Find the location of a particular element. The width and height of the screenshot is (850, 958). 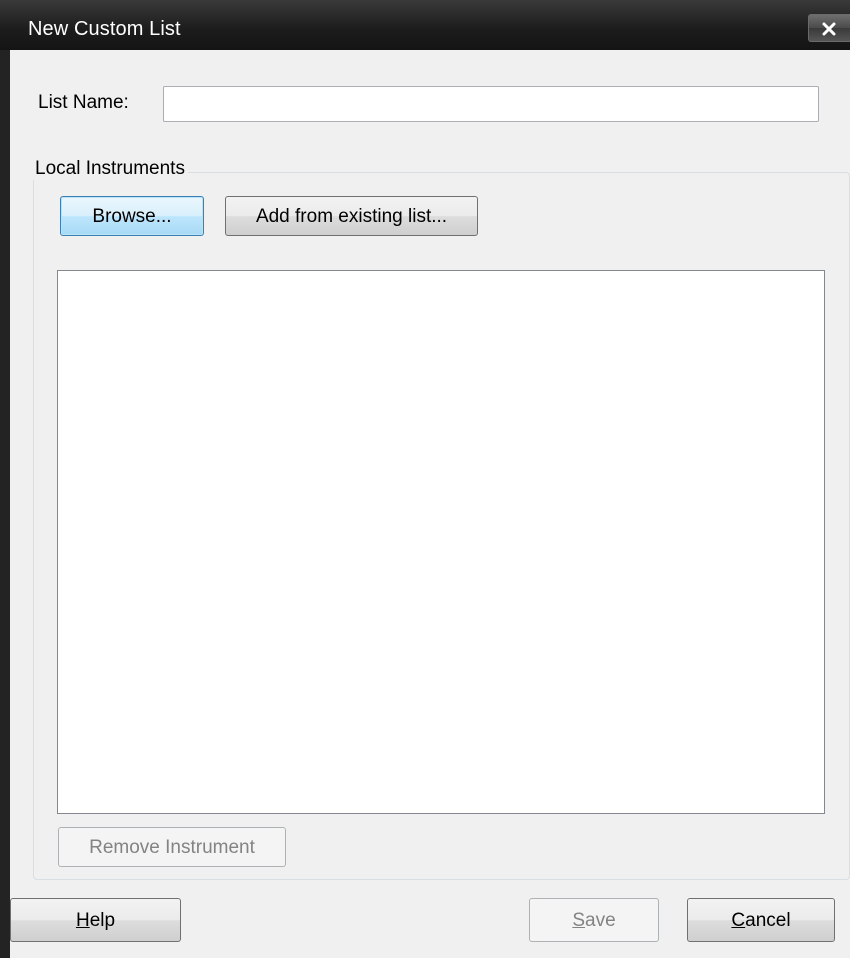

help-label-rest: elp is located at coordinates (102, 920).